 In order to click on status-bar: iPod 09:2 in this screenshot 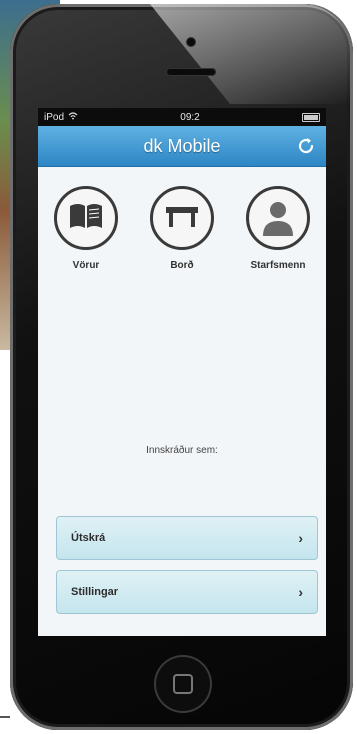, I will do `click(182, 117)`.